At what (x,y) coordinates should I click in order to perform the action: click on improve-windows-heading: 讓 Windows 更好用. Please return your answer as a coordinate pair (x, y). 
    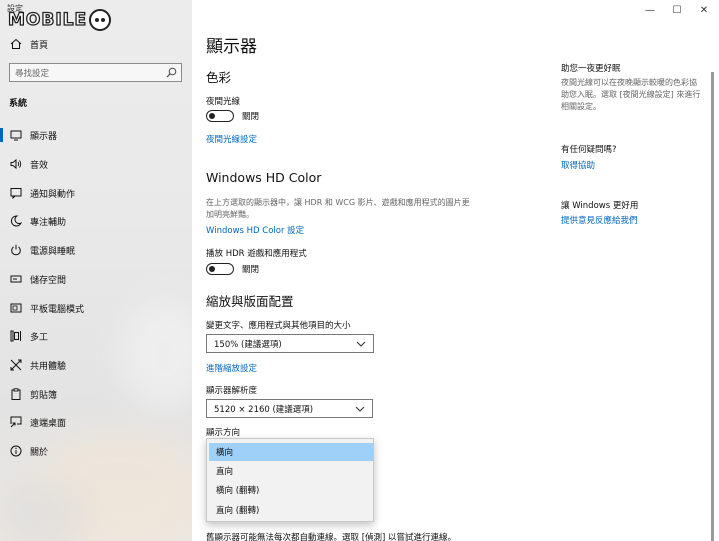
    Looking at the image, I should click on (600, 206).